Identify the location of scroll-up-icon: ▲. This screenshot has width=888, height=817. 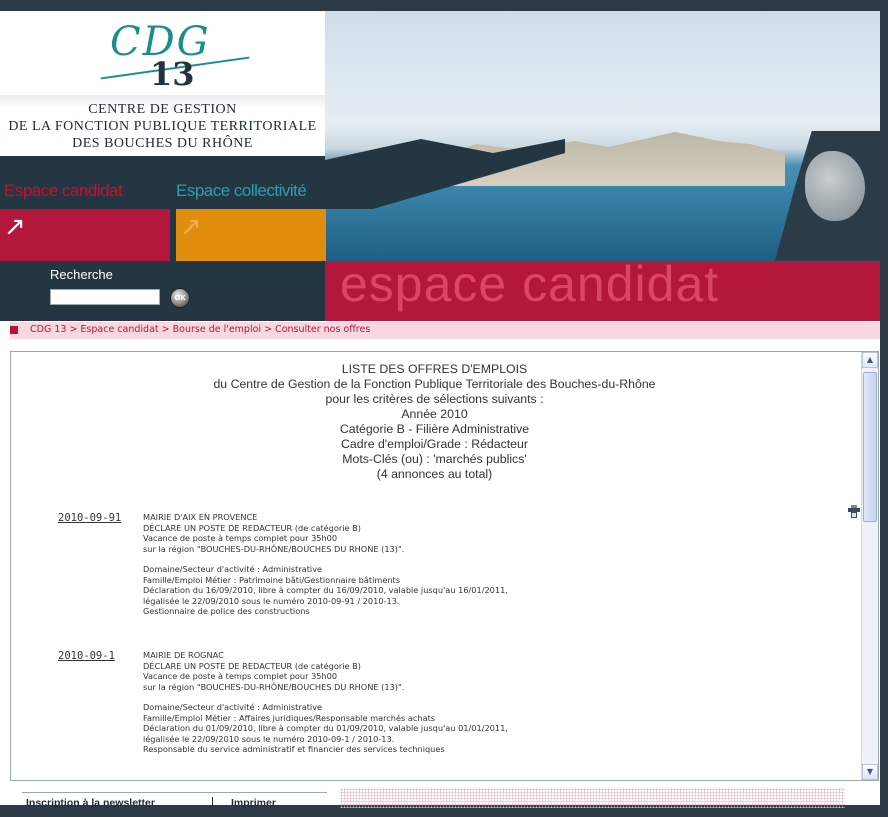
(870, 360).